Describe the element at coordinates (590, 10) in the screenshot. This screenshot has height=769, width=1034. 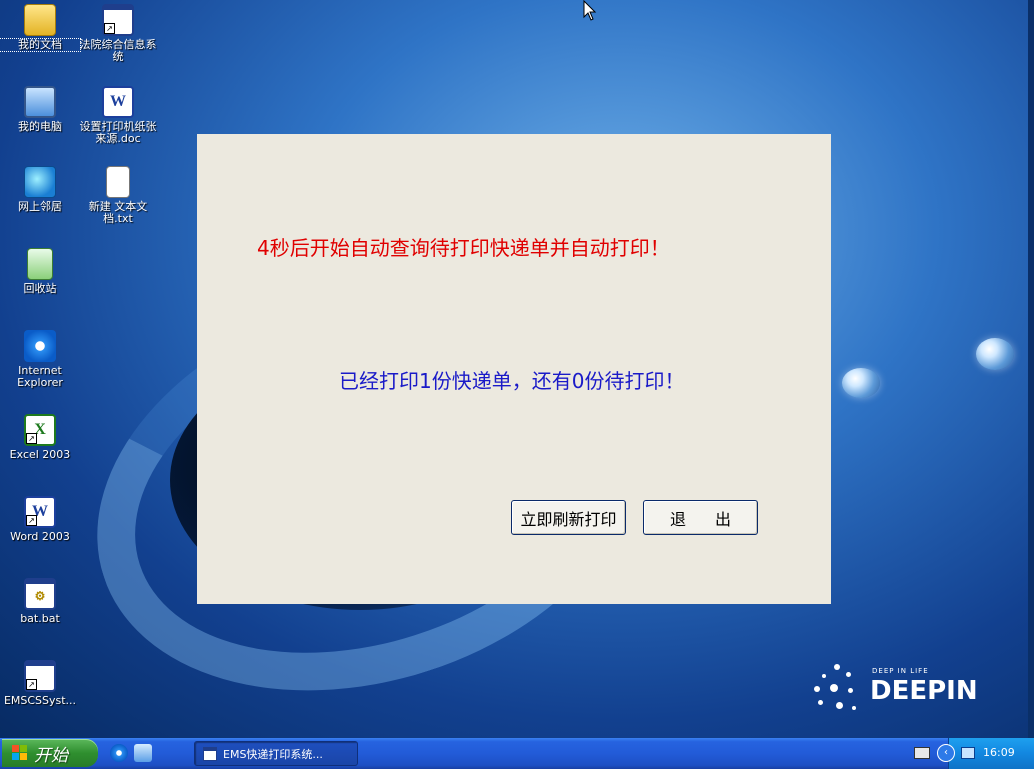
I see `mouse-cursor-icon` at that location.